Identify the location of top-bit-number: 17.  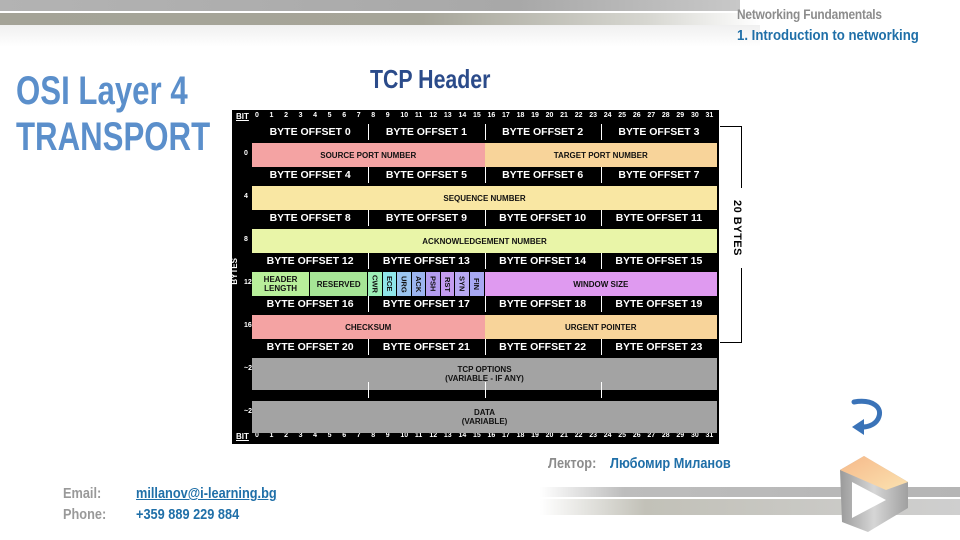
(506, 115).